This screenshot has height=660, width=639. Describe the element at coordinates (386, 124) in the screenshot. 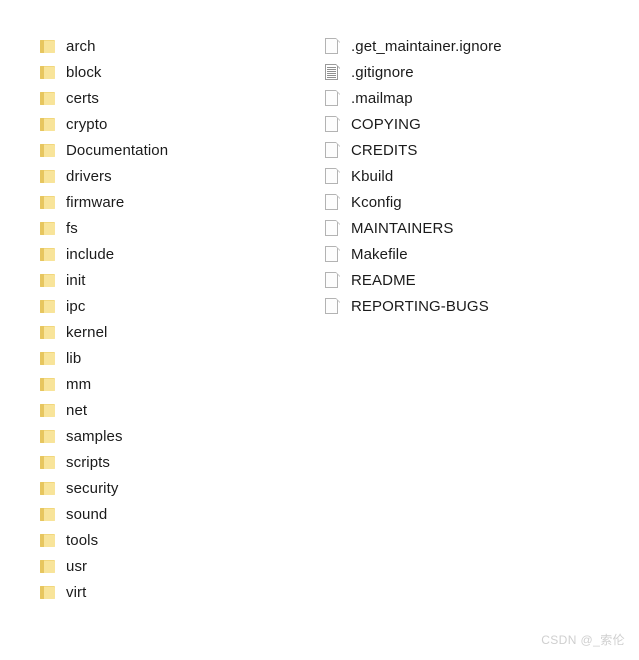

I see `entry-label: COPYING` at that location.